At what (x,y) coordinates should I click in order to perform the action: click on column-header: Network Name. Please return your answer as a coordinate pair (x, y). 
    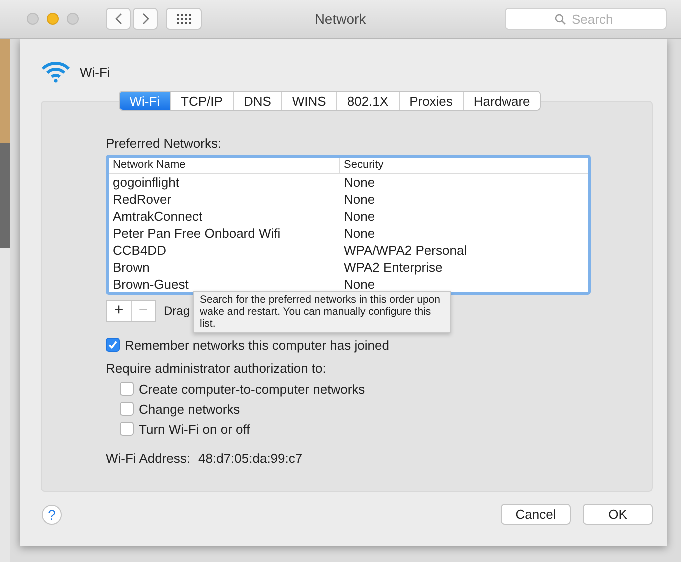
    Looking at the image, I should click on (224, 165).